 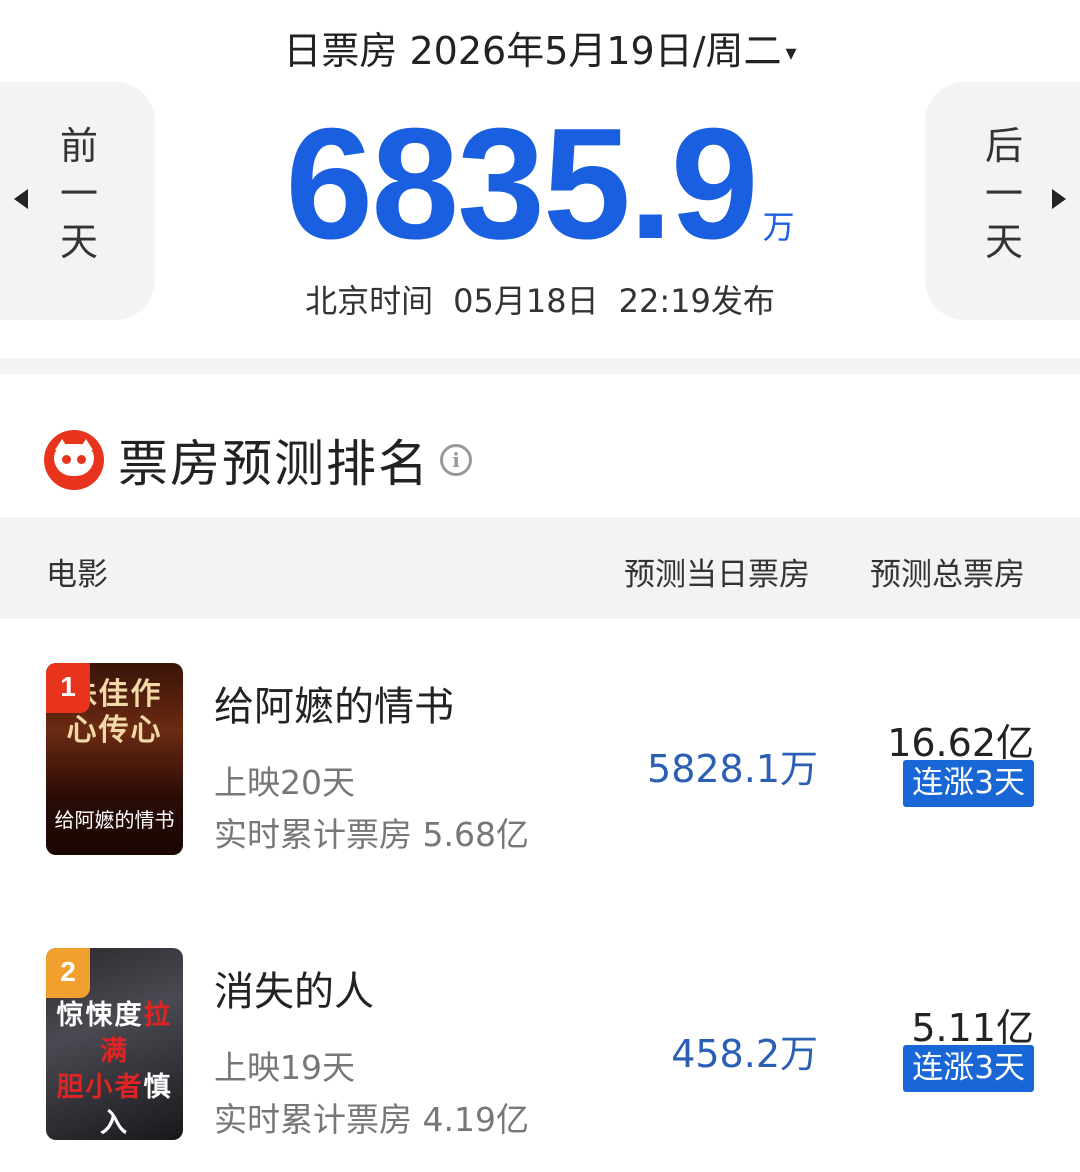 I want to click on column-header-total: 预测总票房, so click(x=947, y=571).